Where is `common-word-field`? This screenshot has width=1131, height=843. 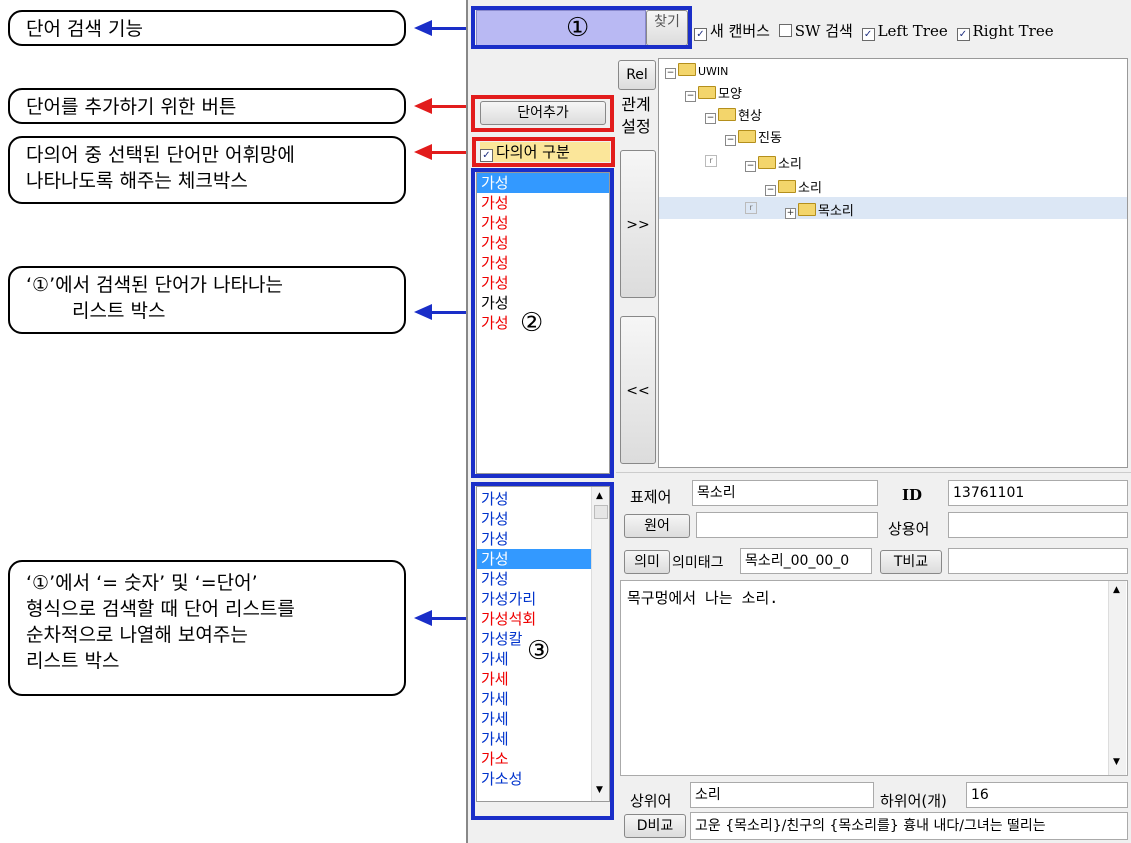
common-word-field is located at coordinates (1038, 525).